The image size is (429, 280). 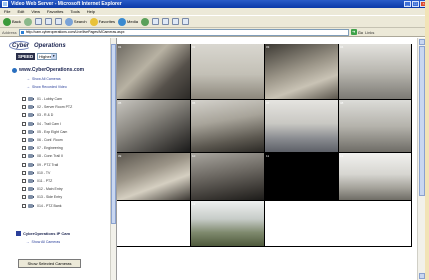 What do you see at coordinates (67, 124) in the screenshot?
I see `camera-row: 04 - Trail Cam I` at bounding box center [67, 124].